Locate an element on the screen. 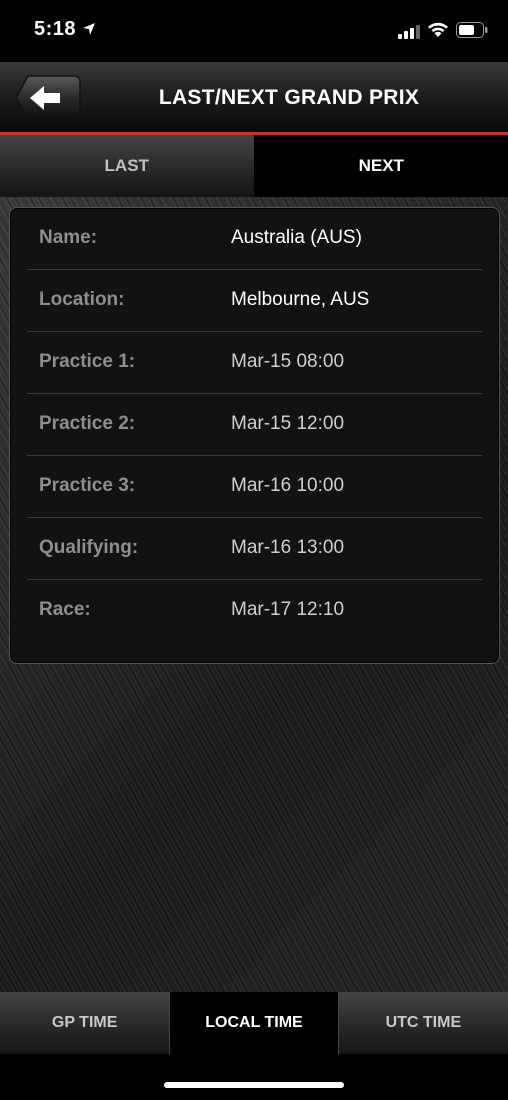 The height and width of the screenshot is (1100, 508). detail-label: Qualifying: is located at coordinates (89, 547).